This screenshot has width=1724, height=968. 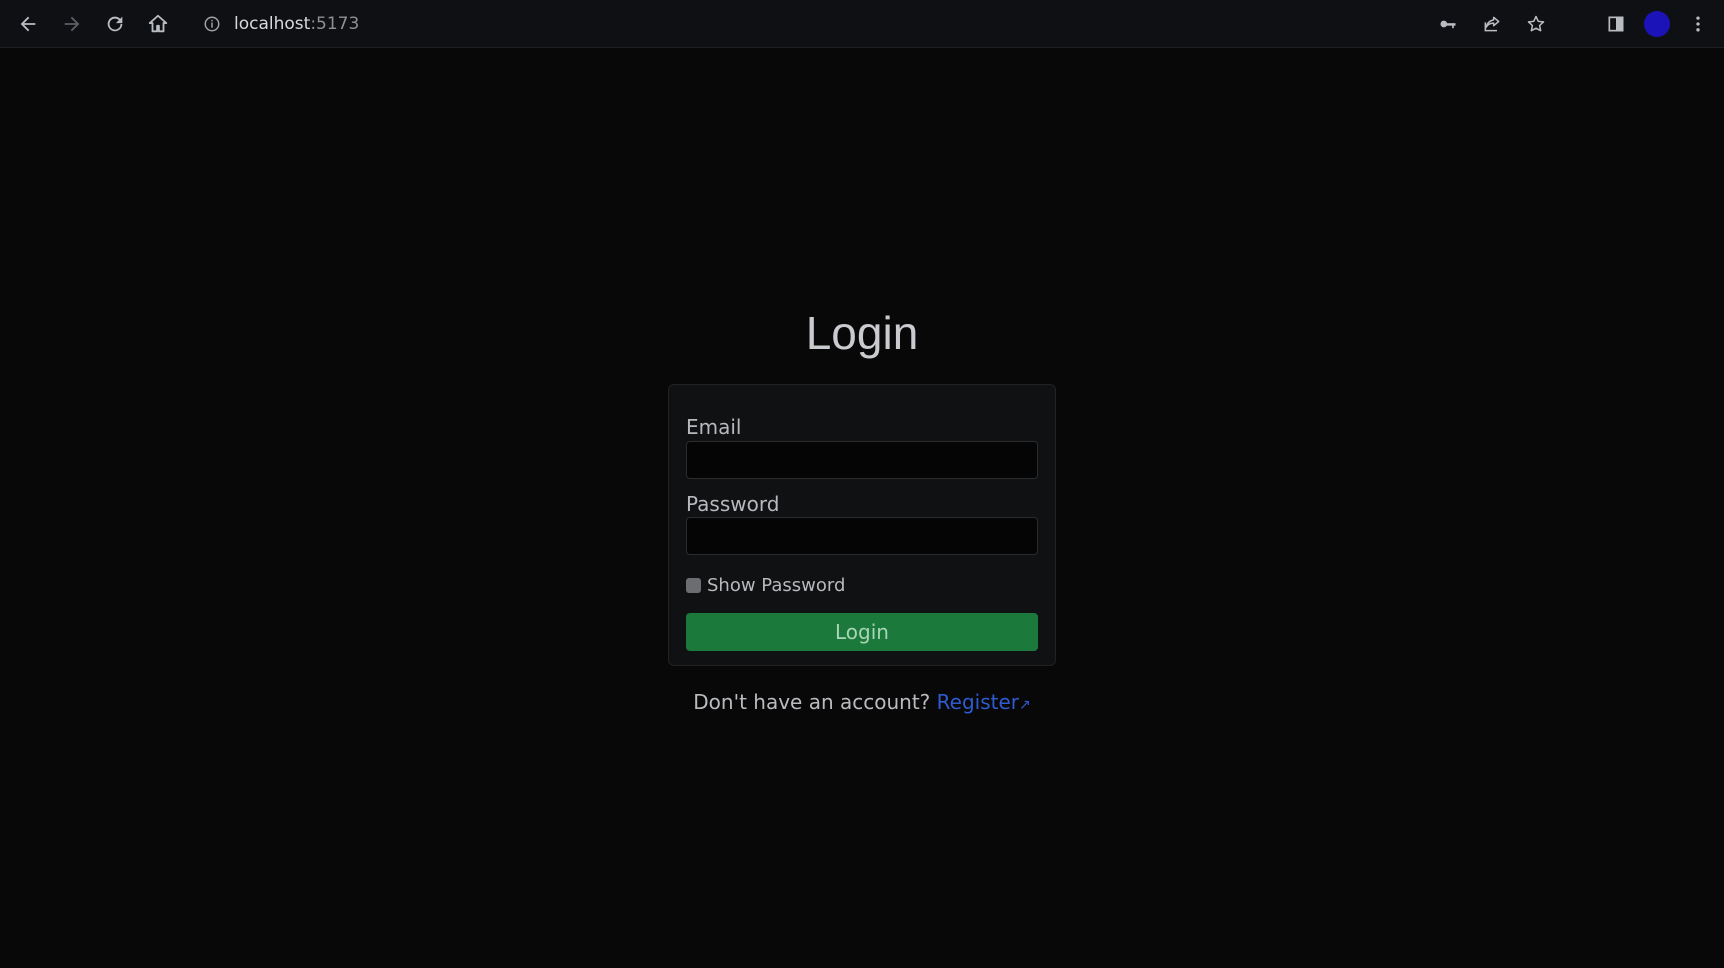 What do you see at coordinates (862, 333) in the screenshot?
I see `page-title: Login` at bounding box center [862, 333].